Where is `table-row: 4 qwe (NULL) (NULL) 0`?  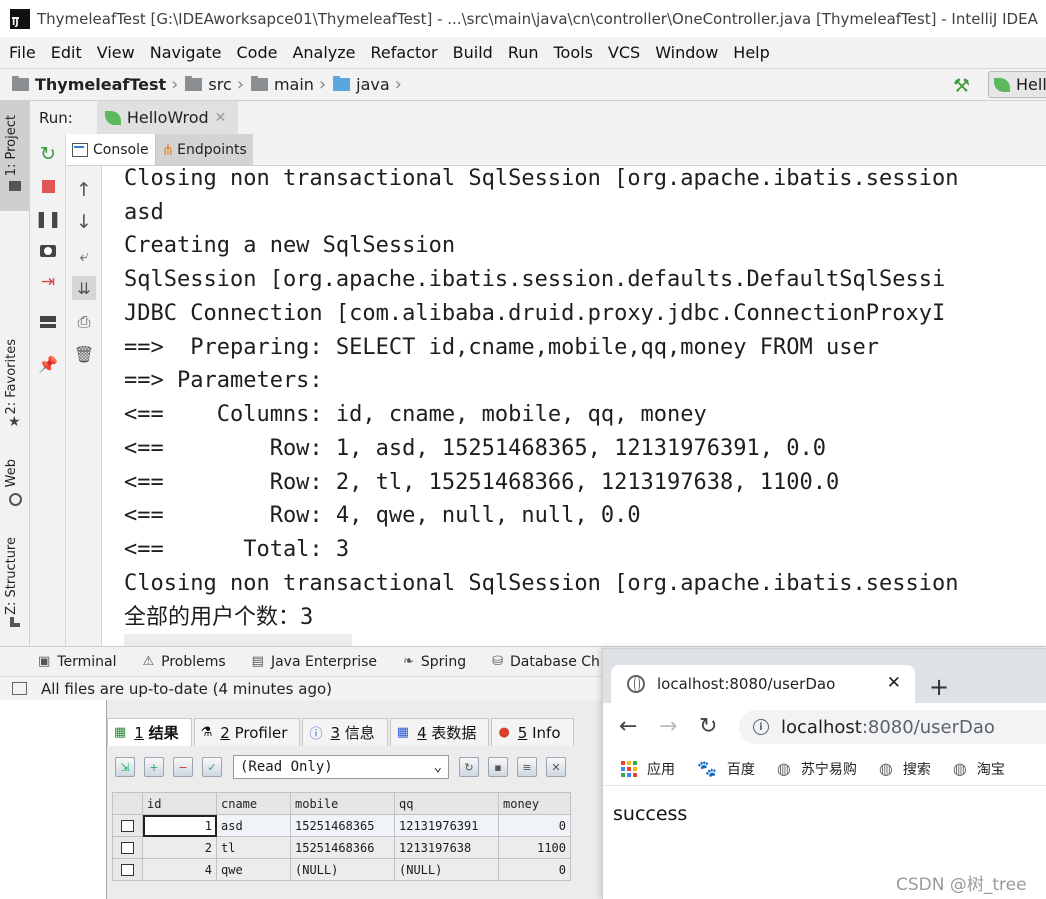 table-row: 4 qwe (NULL) (NULL) 0 is located at coordinates (341, 869).